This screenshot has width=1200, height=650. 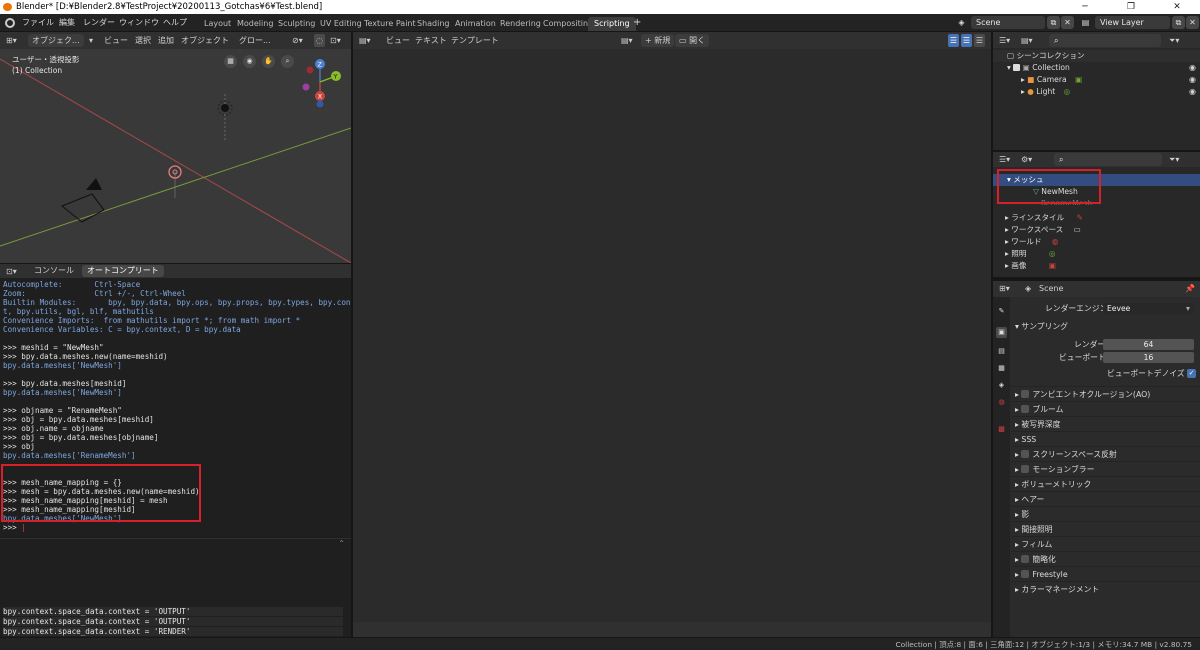 I want to click on overlay-icon: ⊡▾, so click(x=335, y=40).